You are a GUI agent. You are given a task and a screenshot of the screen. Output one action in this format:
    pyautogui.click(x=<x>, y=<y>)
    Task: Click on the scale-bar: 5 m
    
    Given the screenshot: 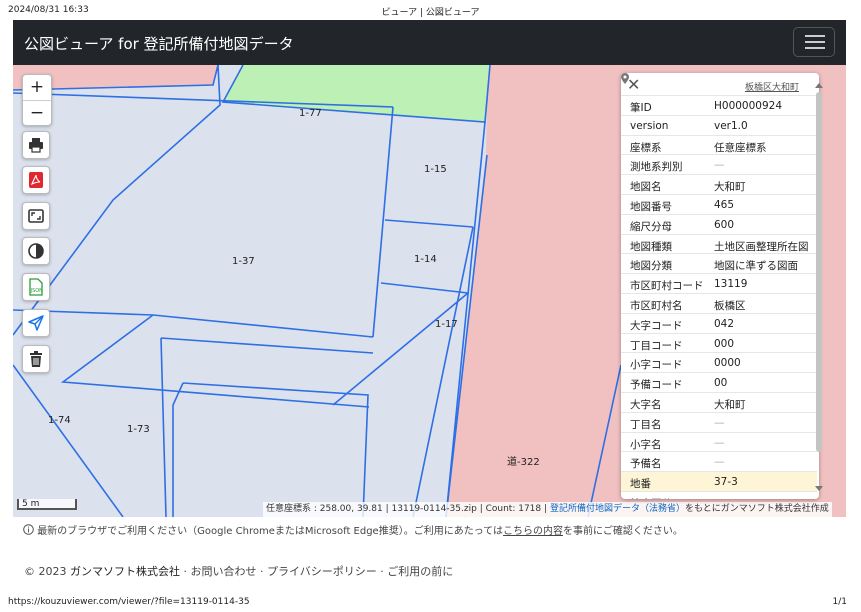 What is the action you would take?
    pyautogui.click(x=47, y=504)
    